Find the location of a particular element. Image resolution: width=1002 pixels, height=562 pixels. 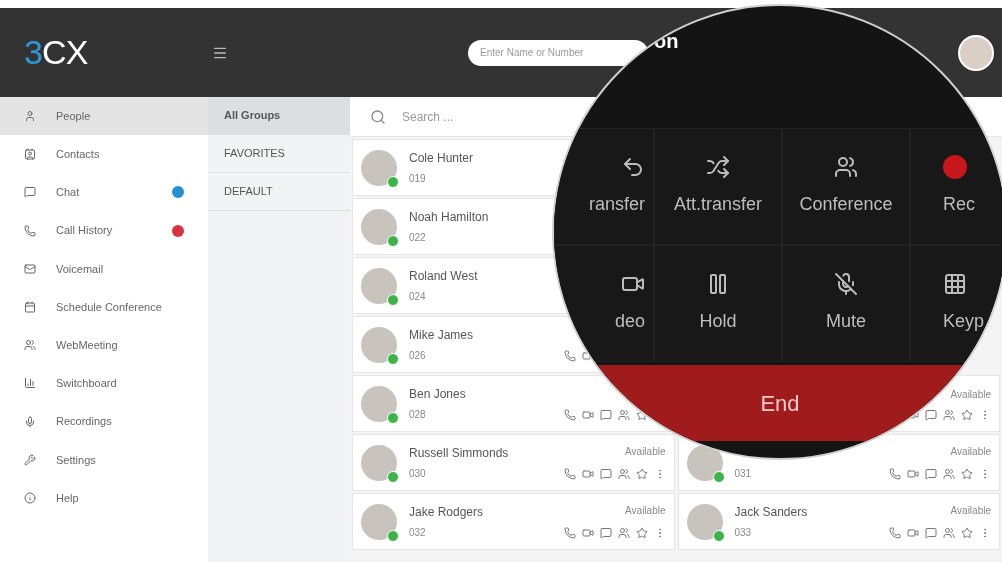

contact-card: Jake Rodgers Available 032 is located at coordinates (513, 521).